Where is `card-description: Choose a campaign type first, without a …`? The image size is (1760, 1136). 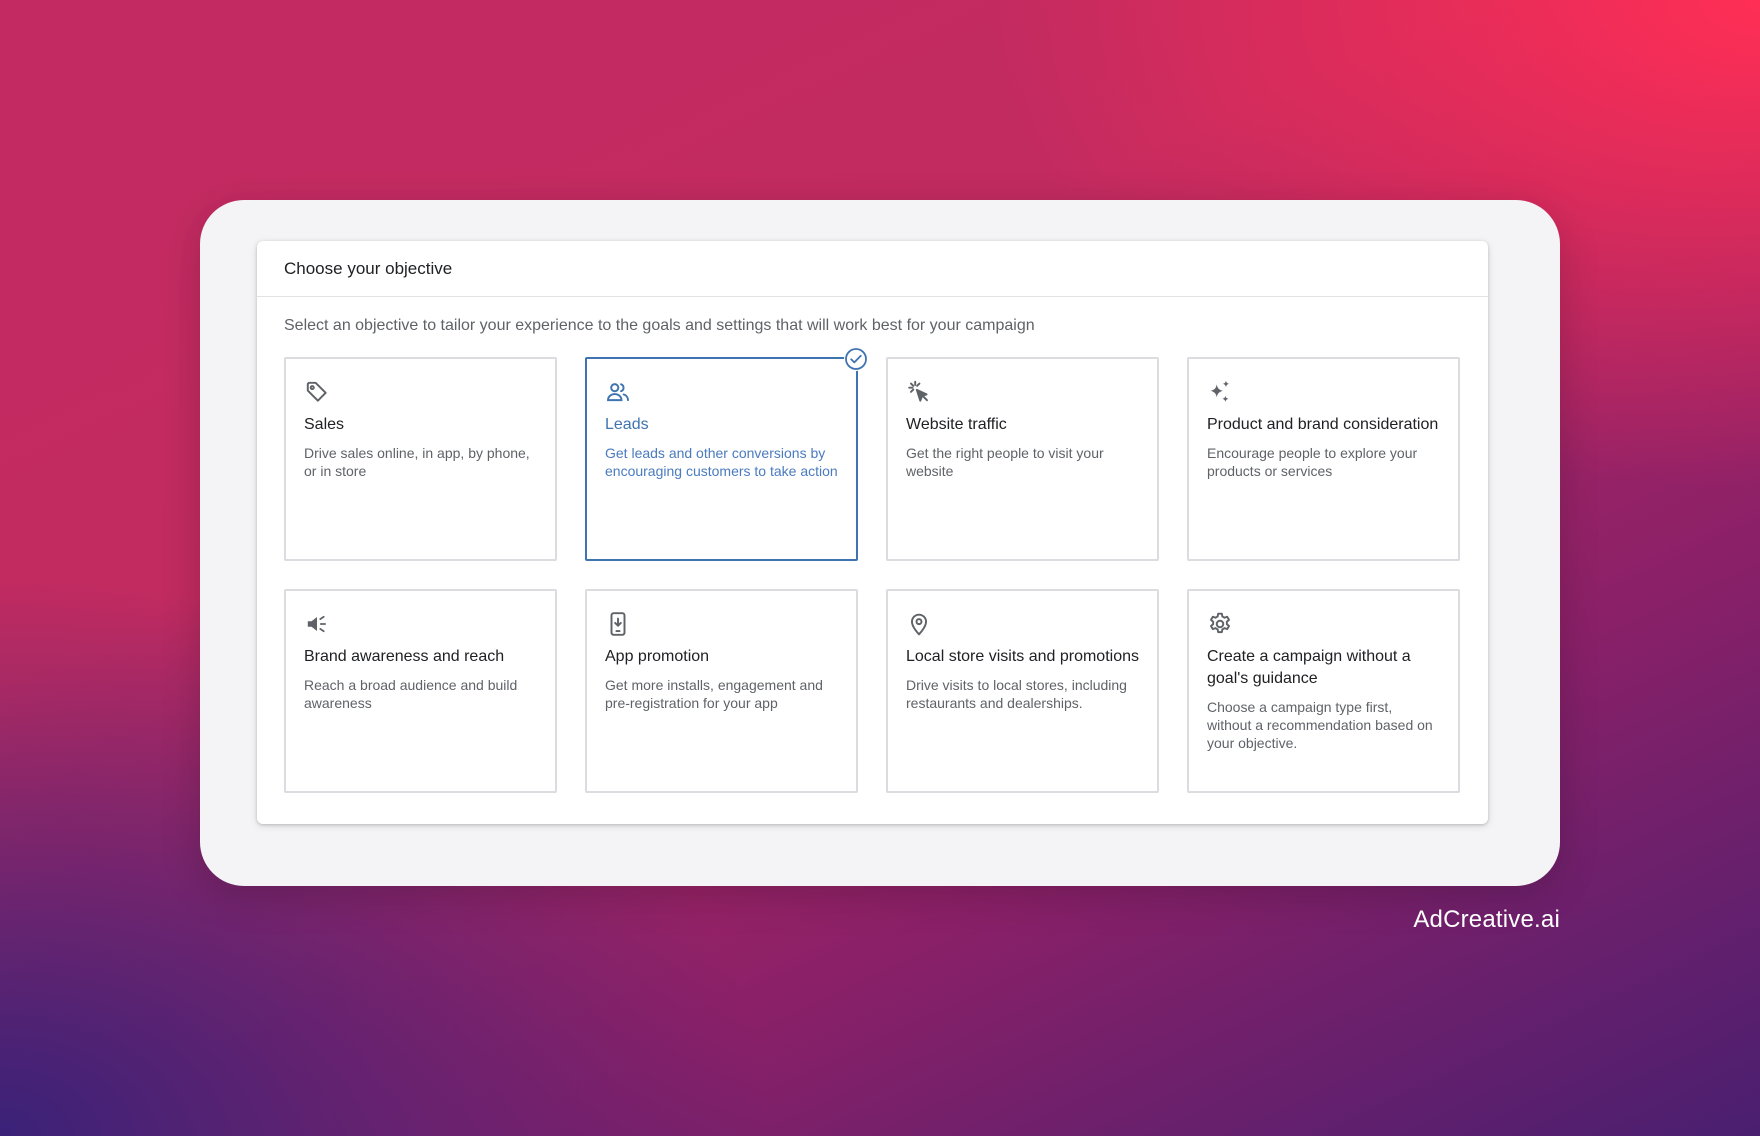
card-description: Choose a campaign type first, without a … is located at coordinates (1320, 725).